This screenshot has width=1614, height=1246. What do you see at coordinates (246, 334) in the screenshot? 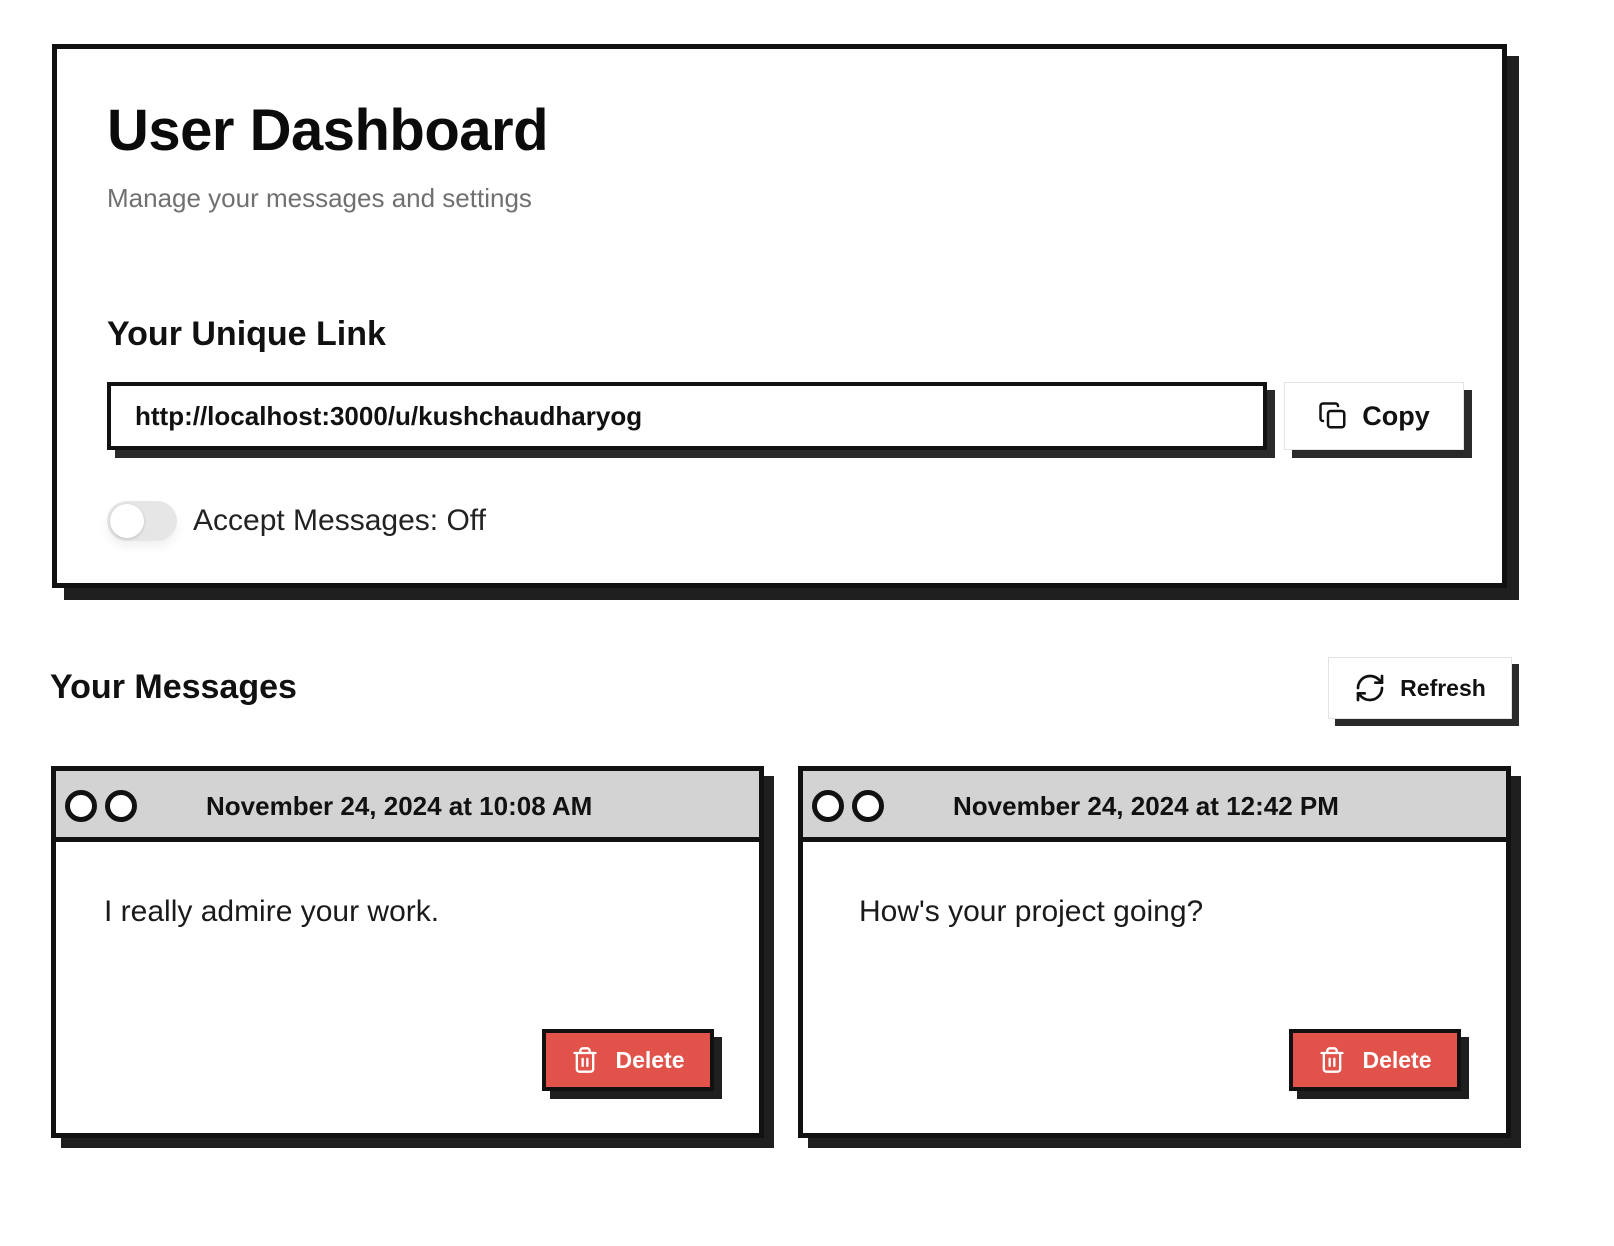
I see `unique-link-heading: Your Unique Link` at bounding box center [246, 334].